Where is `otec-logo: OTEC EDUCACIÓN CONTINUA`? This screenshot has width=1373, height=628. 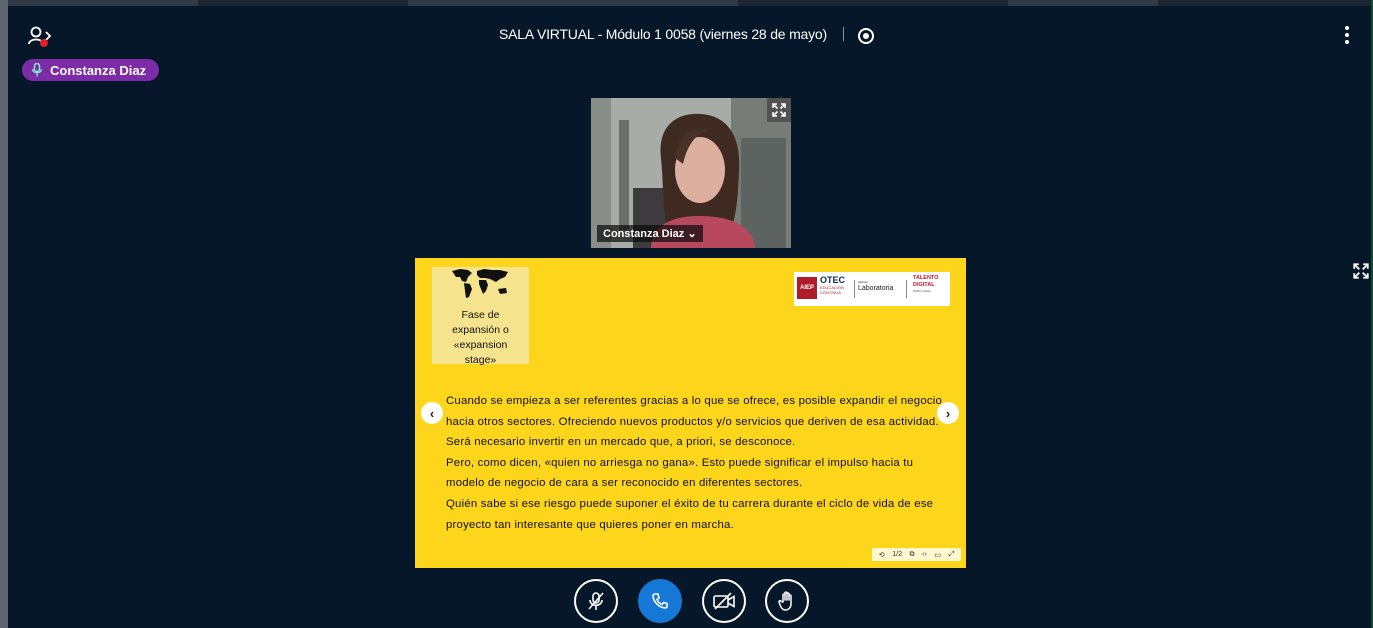 otec-logo: OTEC EDUCACIÓN CONTINUA is located at coordinates (832, 285).